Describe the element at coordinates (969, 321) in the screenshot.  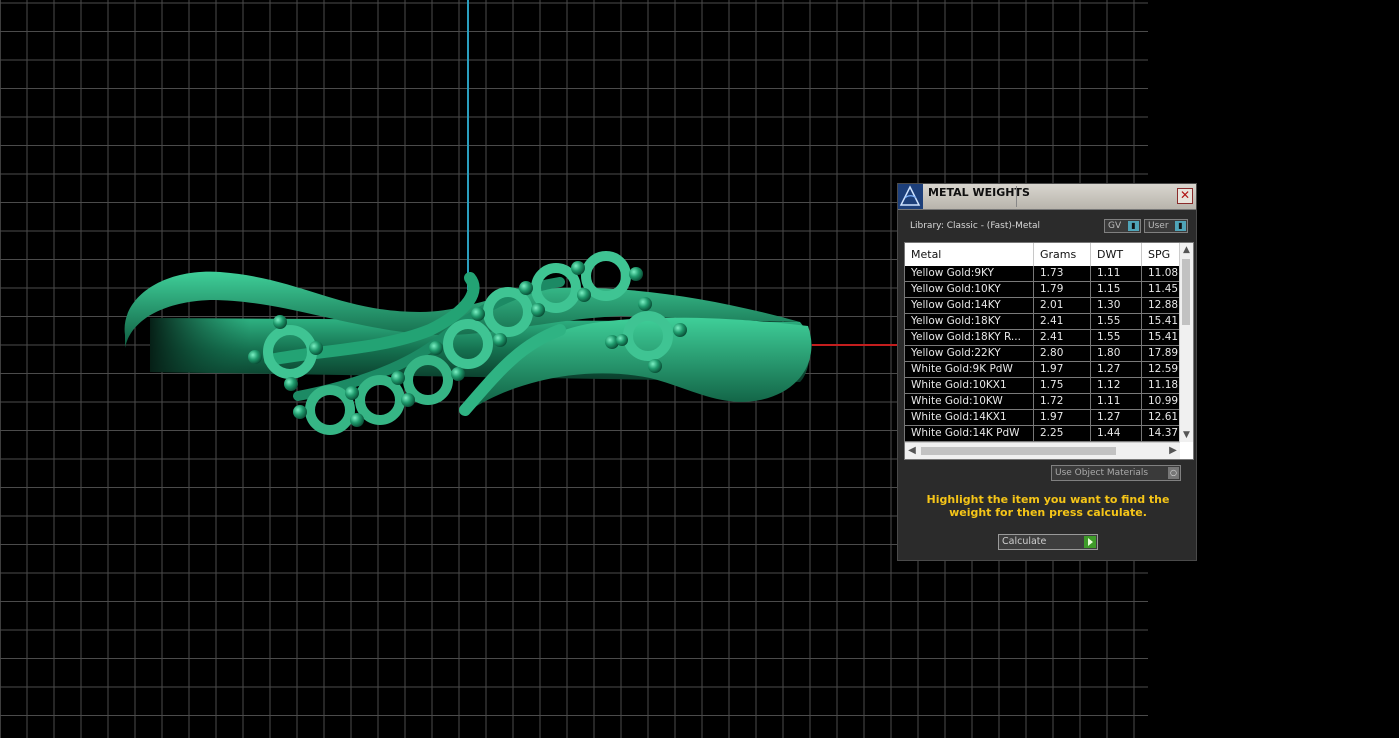
I see `table-cell-metal: Yellow Gold:18KY` at that location.